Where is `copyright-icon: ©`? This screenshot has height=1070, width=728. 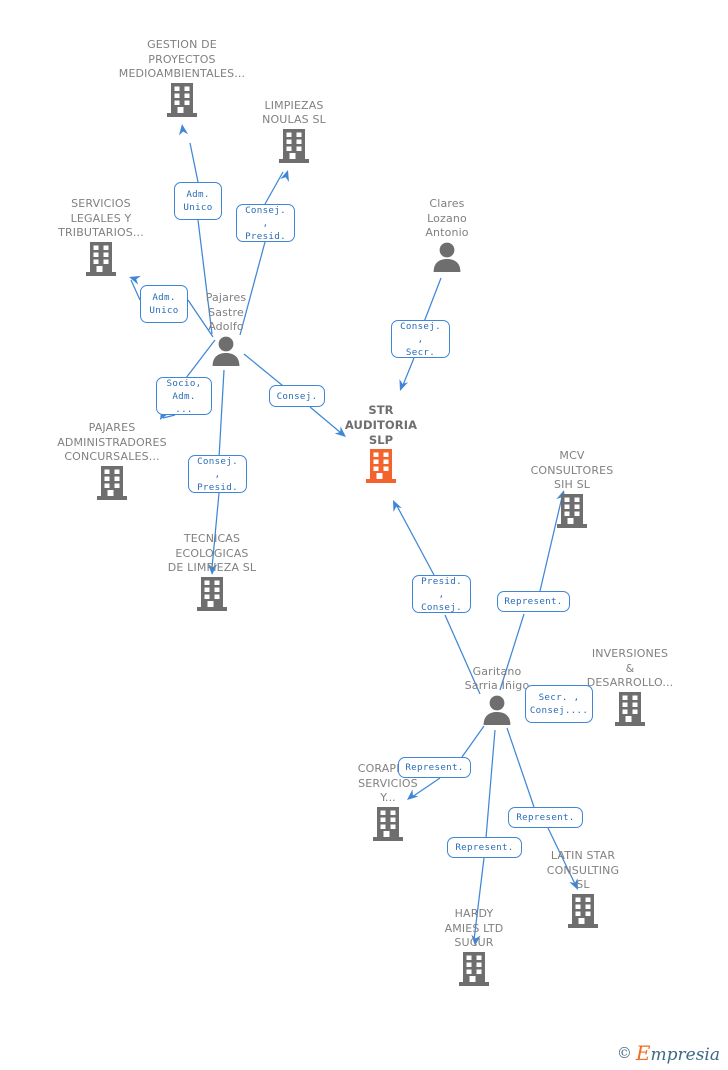
copyright-icon: © is located at coordinates (624, 1053).